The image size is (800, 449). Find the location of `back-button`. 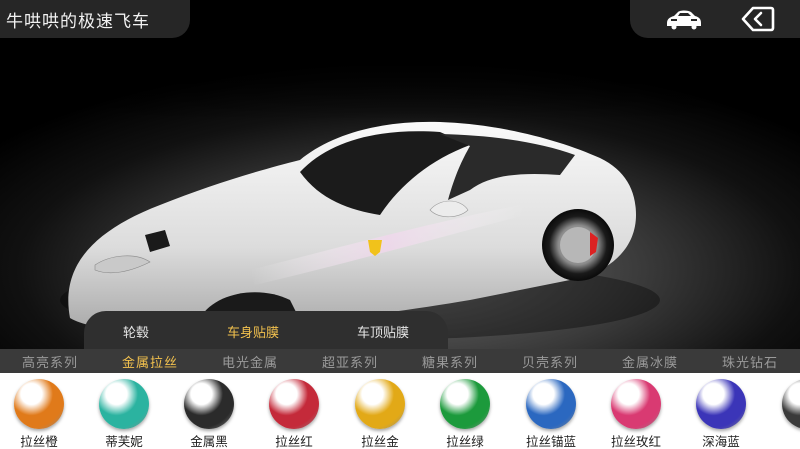

back-button is located at coordinates (758, 19).